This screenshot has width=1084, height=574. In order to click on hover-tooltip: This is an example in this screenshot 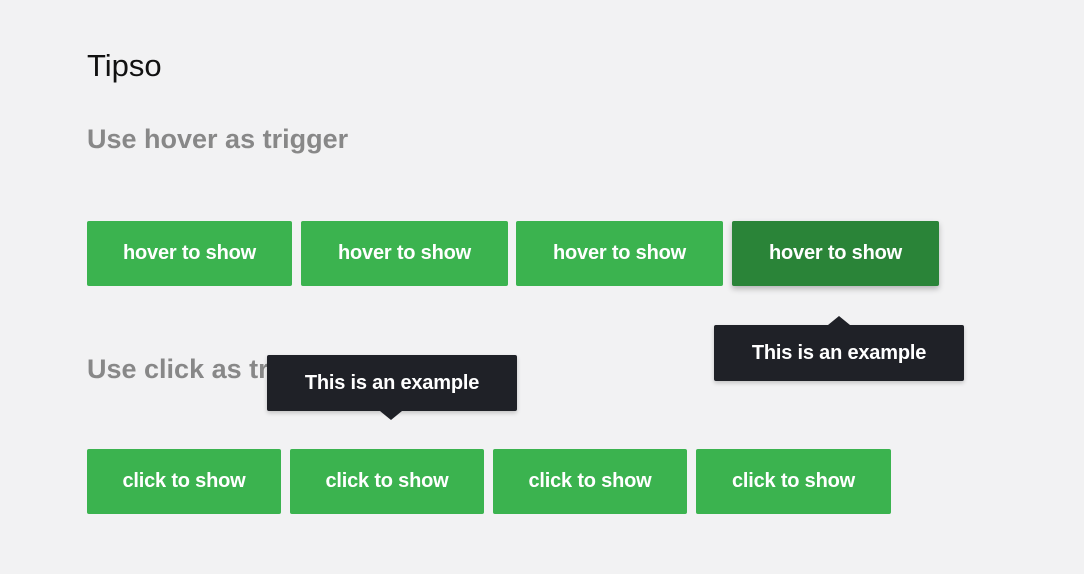, I will do `click(839, 348)`.